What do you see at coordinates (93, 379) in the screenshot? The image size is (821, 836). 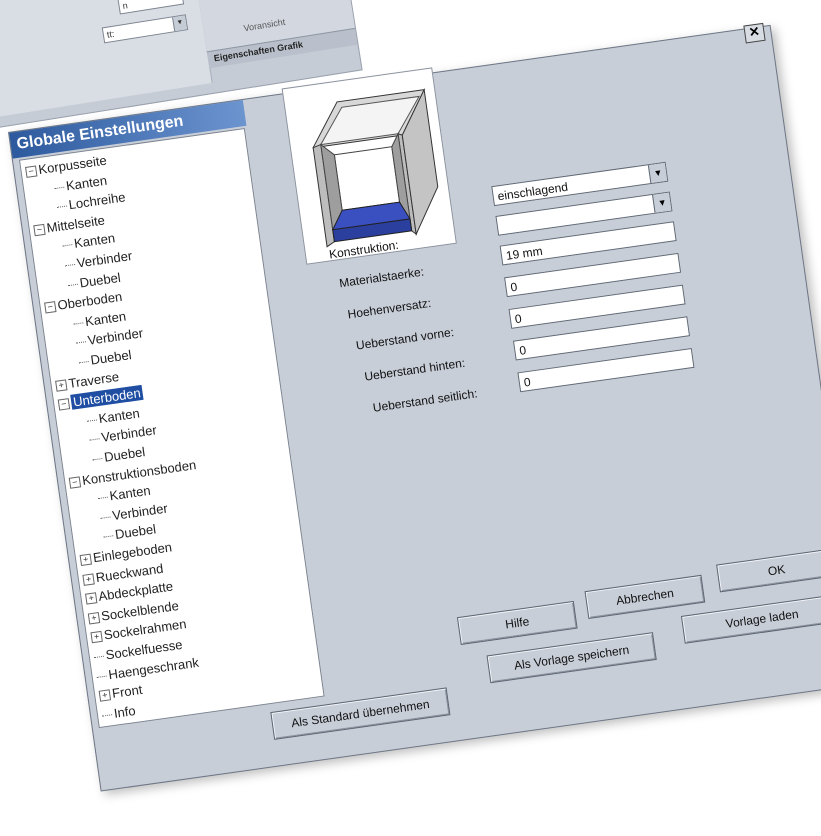 I see `tree-item-label: Traverse` at bounding box center [93, 379].